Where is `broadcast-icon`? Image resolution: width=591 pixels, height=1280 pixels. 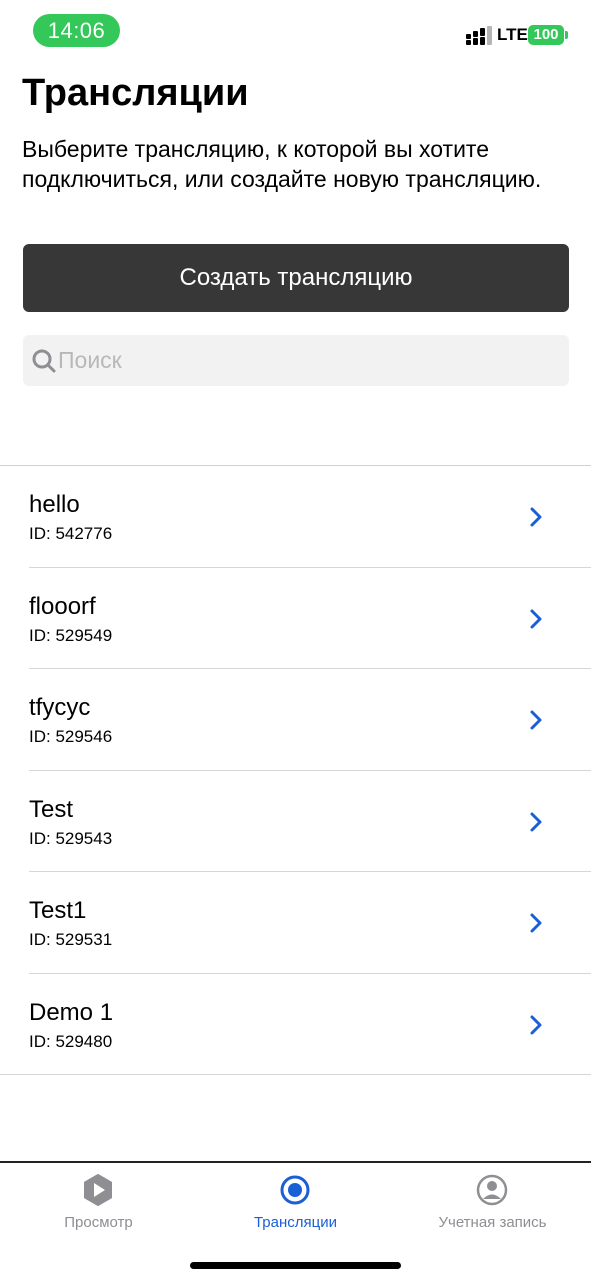
broadcast-icon is located at coordinates (295, 1190).